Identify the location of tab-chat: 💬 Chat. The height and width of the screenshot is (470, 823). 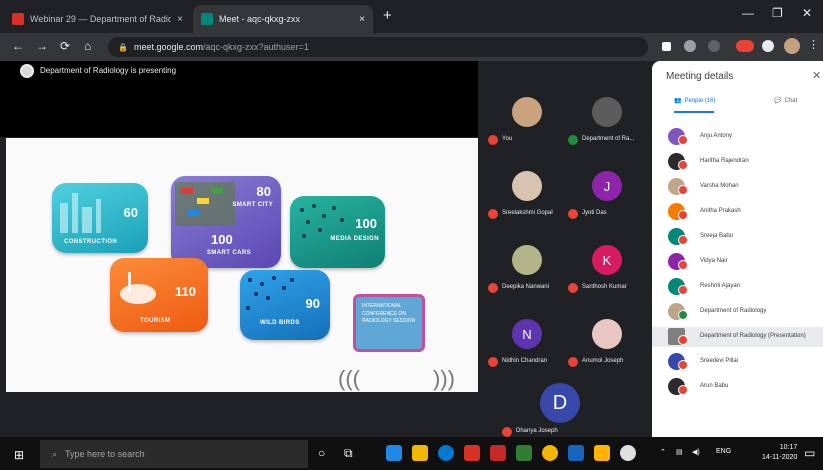
(785, 101).